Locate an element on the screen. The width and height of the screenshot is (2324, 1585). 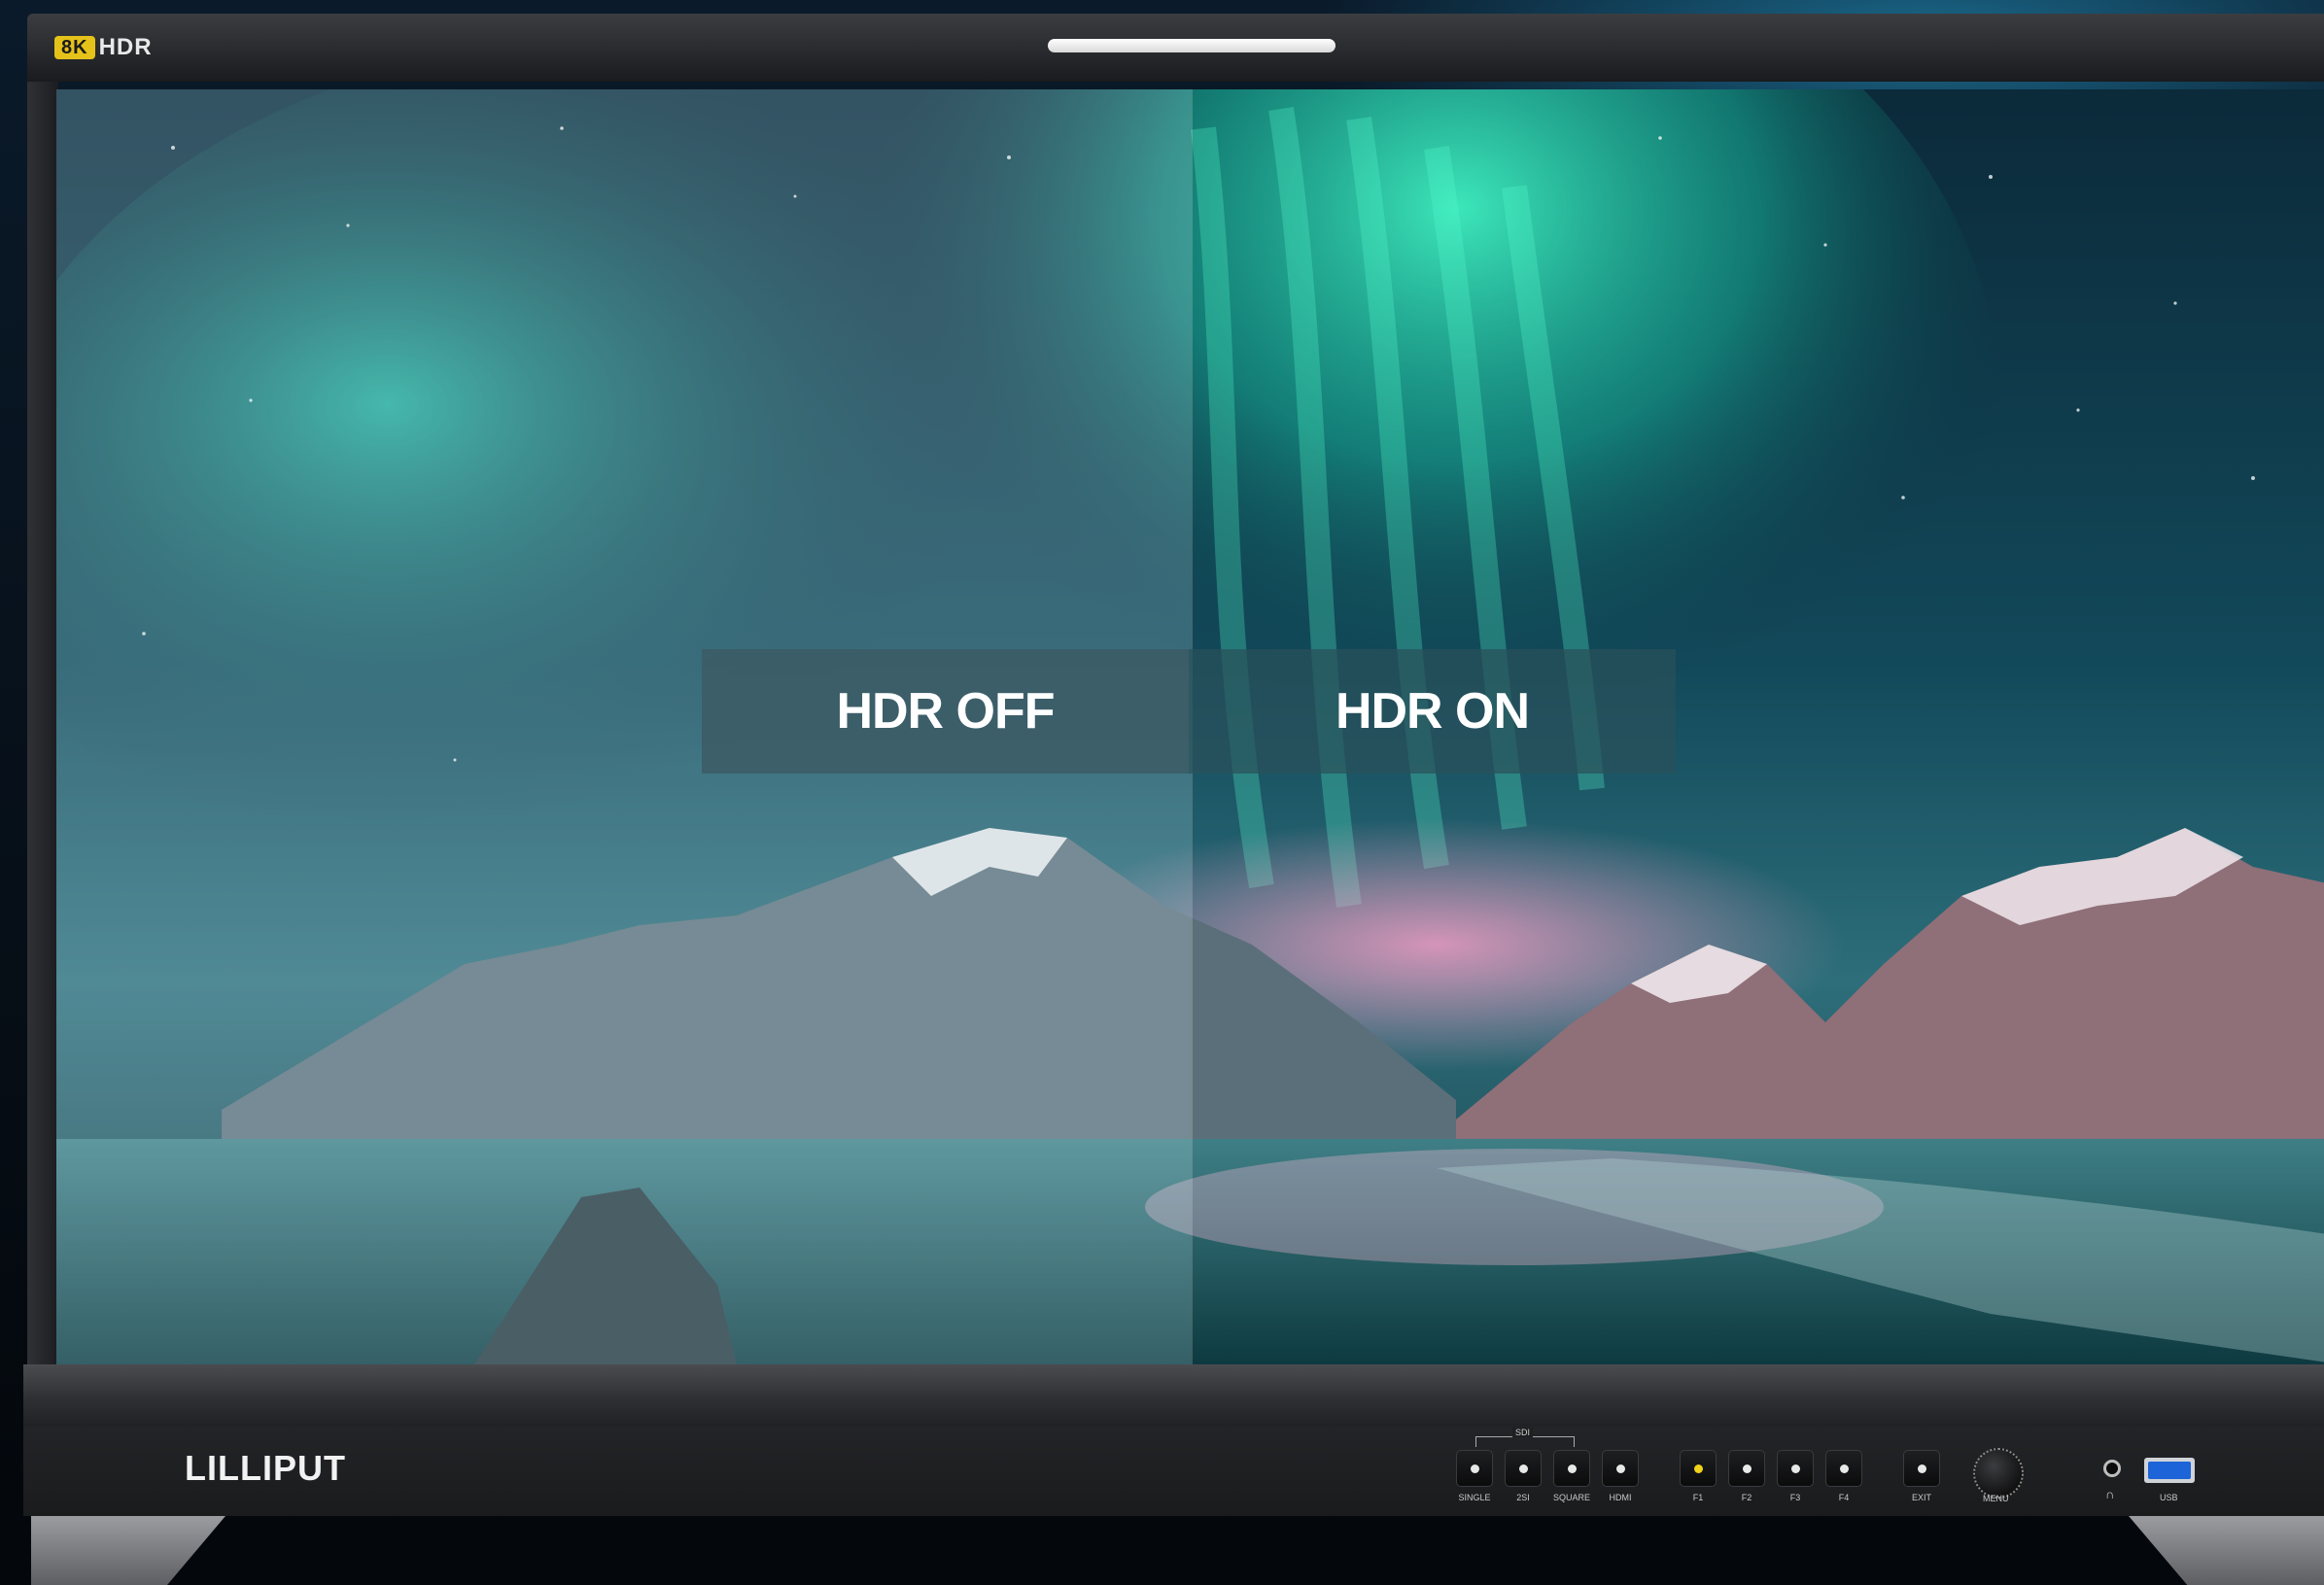
hdmi-button is located at coordinates (1620, 1469).